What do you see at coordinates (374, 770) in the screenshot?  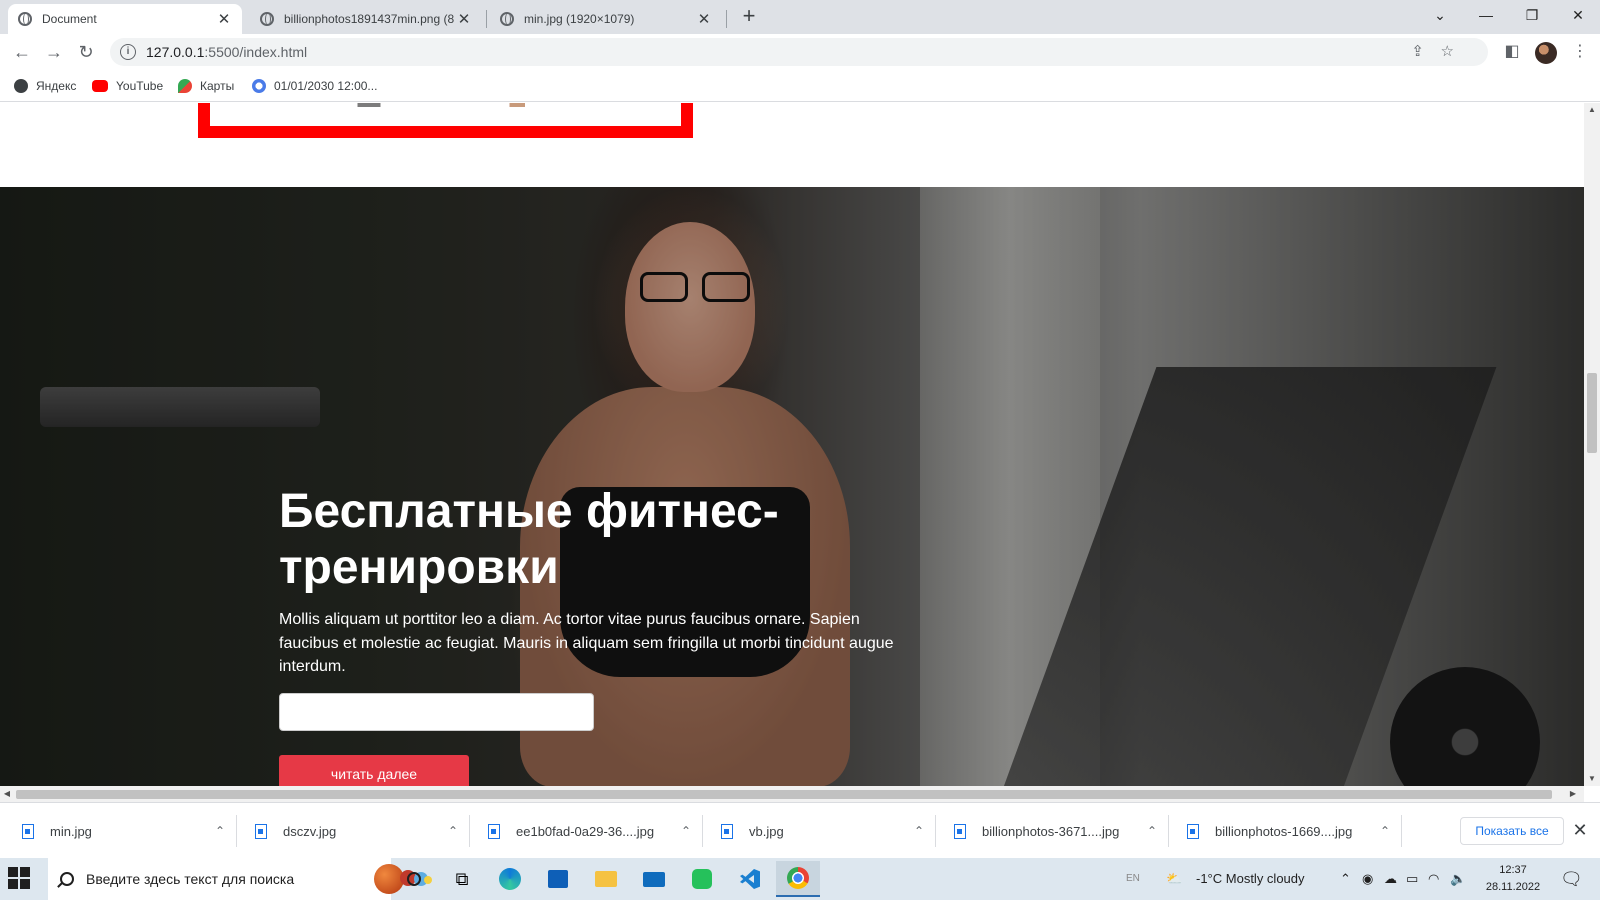 I see `read-more-button: читать далее` at bounding box center [374, 770].